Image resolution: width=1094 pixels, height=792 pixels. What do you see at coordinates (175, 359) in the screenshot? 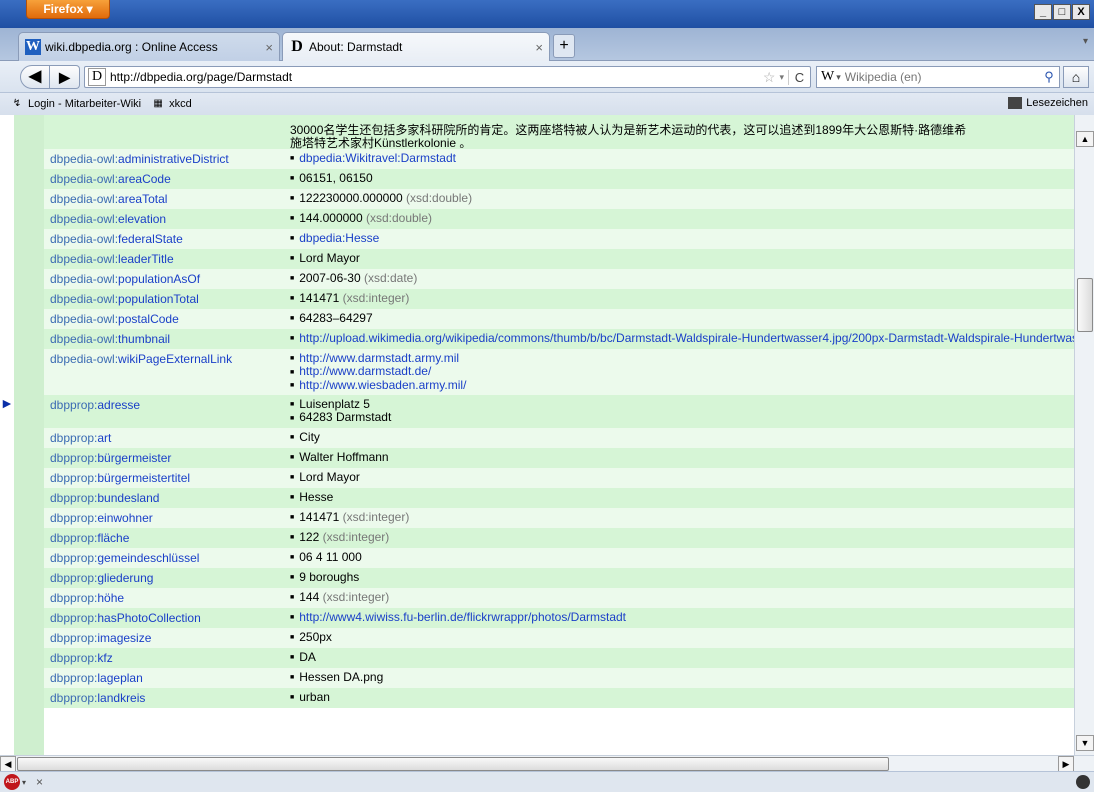
I see `property-name: wikiPageExternalLink` at bounding box center [175, 359].